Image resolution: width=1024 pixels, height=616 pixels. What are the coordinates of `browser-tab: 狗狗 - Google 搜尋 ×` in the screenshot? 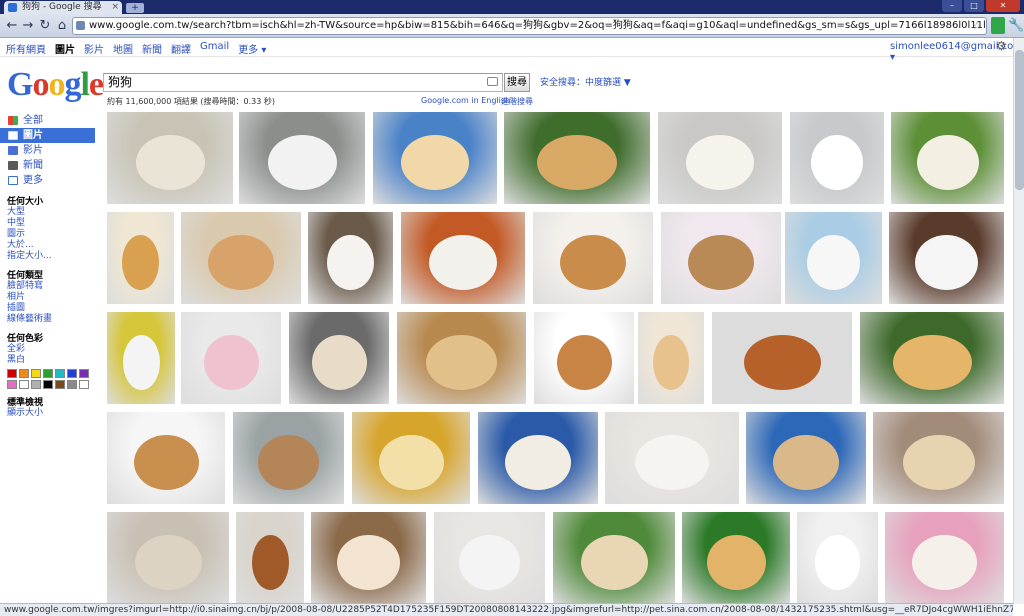 It's located at (63, 7).